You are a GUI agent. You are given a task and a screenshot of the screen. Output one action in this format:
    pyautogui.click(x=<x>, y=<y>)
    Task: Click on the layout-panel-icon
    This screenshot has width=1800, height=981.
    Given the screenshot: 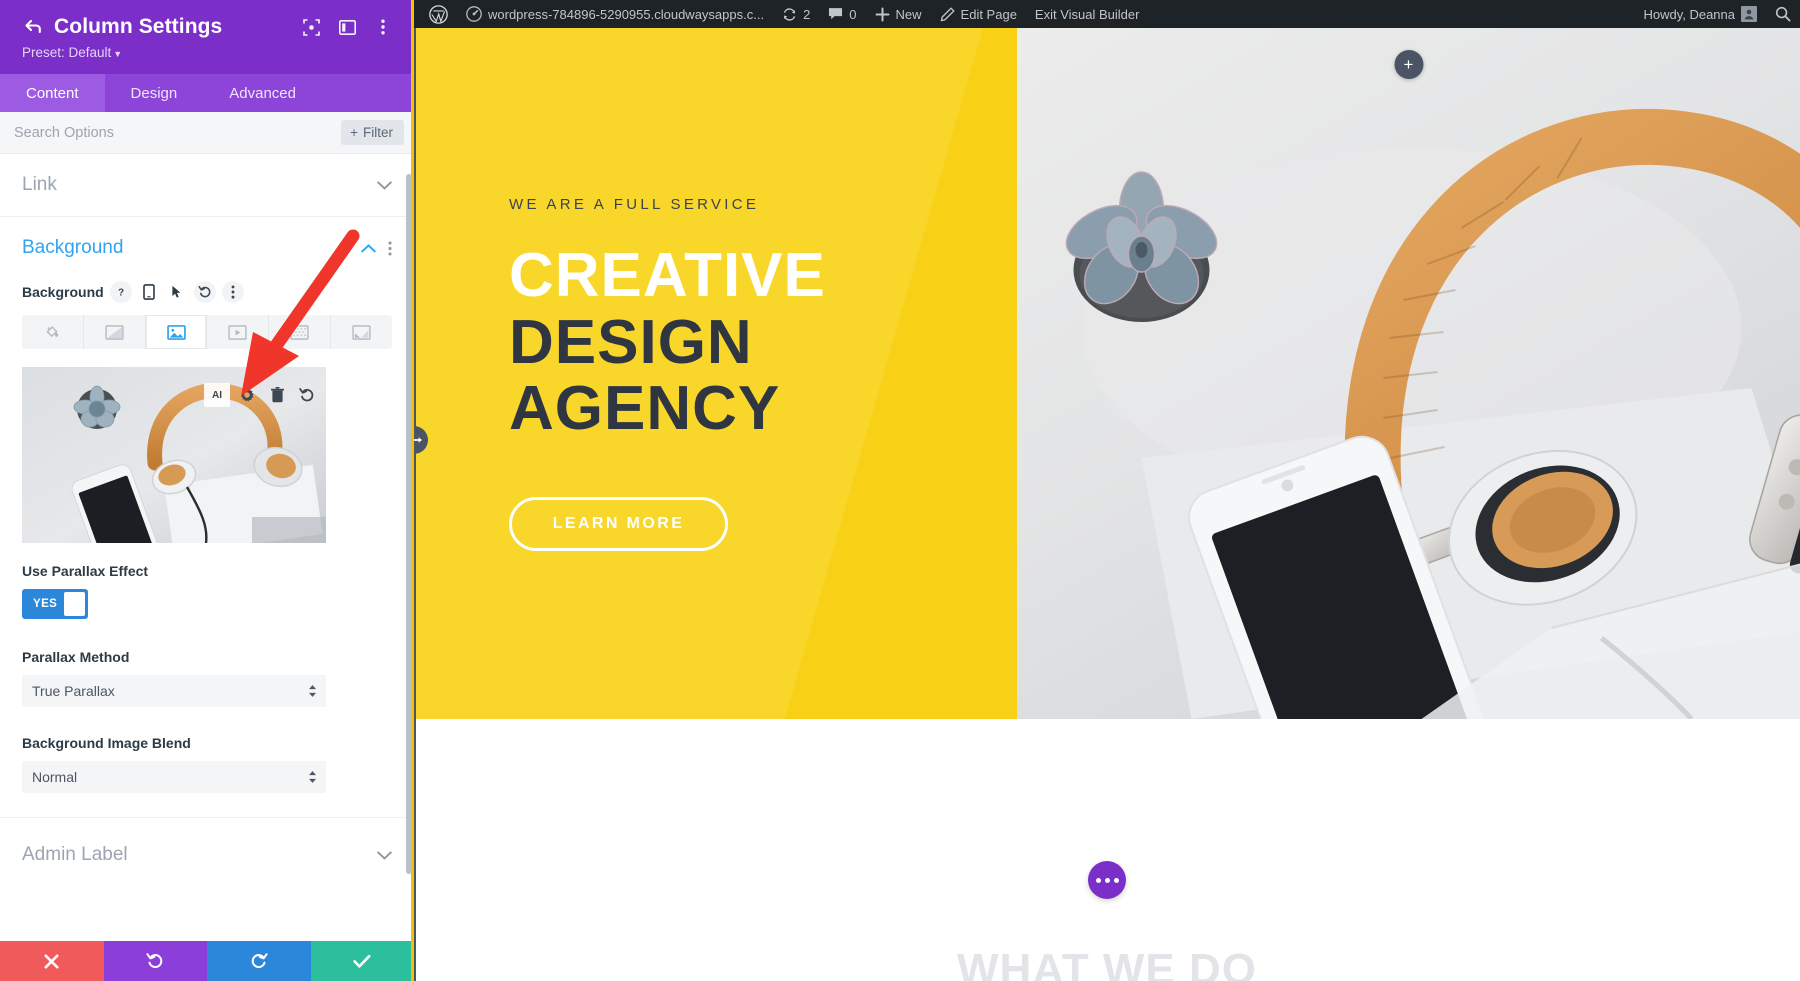 What is the action you would take?
    pyautogui.click(x=347, y=27)
    